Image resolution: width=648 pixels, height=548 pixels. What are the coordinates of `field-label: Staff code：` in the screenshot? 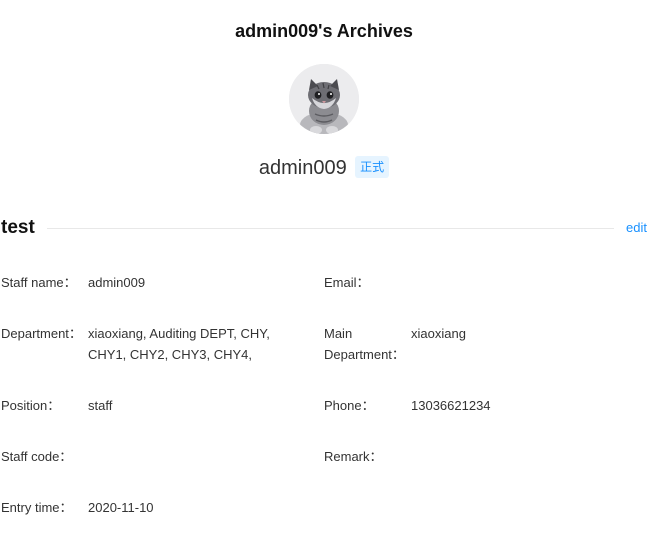 It's located at (37, 456).